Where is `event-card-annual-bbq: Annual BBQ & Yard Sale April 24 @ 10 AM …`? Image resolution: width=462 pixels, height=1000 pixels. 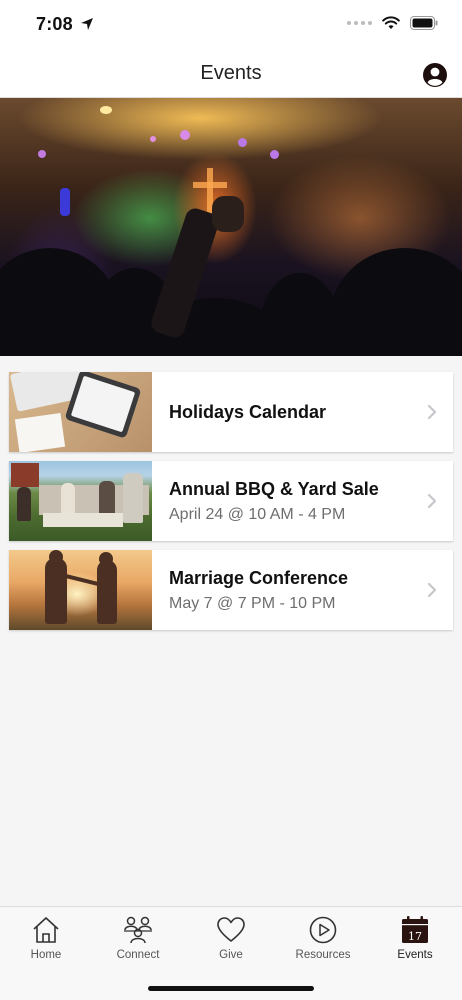
event-card-annual-bbq: Annual BBQ & Yard Sale April 24 @ 10 AM … is located at coordinates (231, 501).